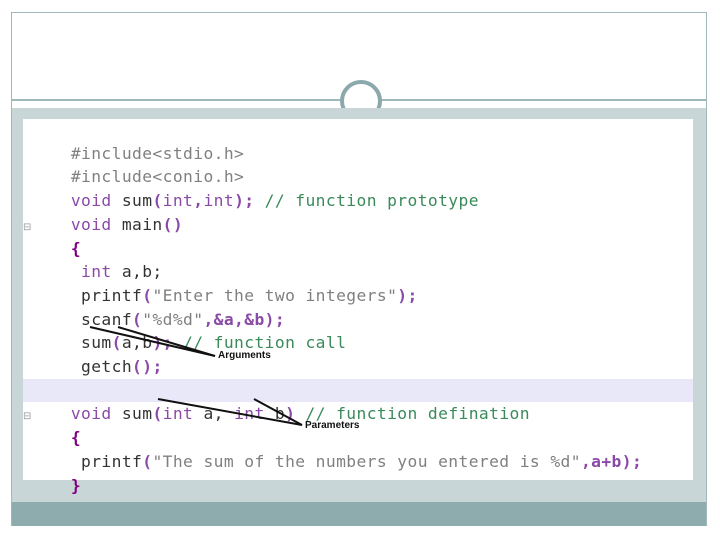 This screenshot has height=540, width=720. Describe the element at coordinates (332, 425) in the screenshot. I see `parameters-label: Parameters` at that location.